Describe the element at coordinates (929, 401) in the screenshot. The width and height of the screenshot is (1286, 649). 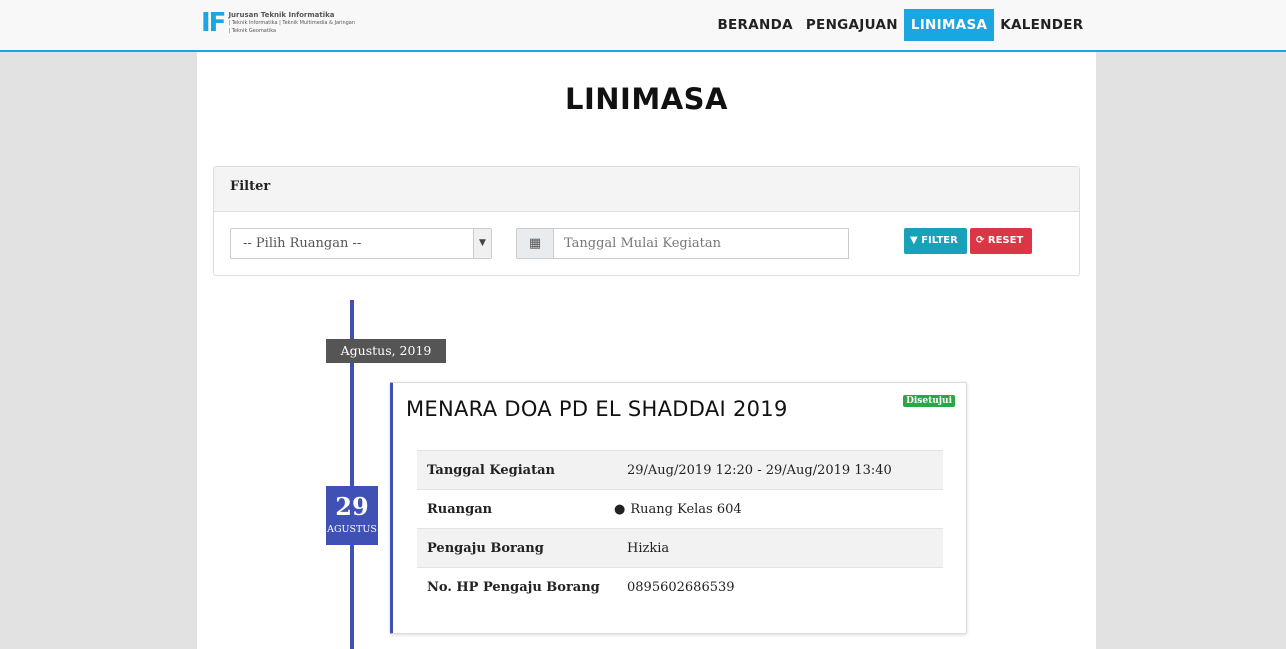
I see `status-badge: Disetujui` at that location.